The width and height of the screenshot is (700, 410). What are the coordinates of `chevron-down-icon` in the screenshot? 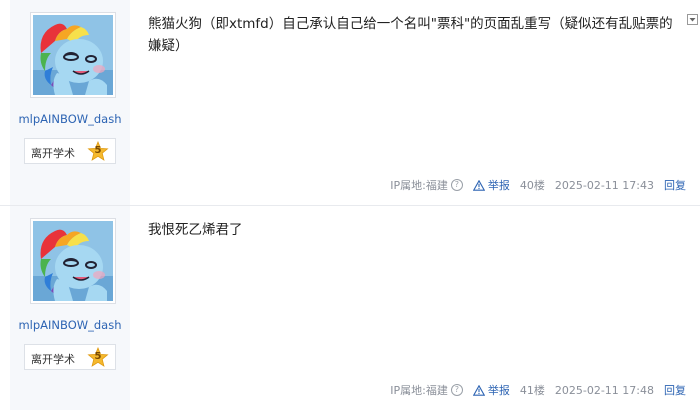 It's located at (692, 20).